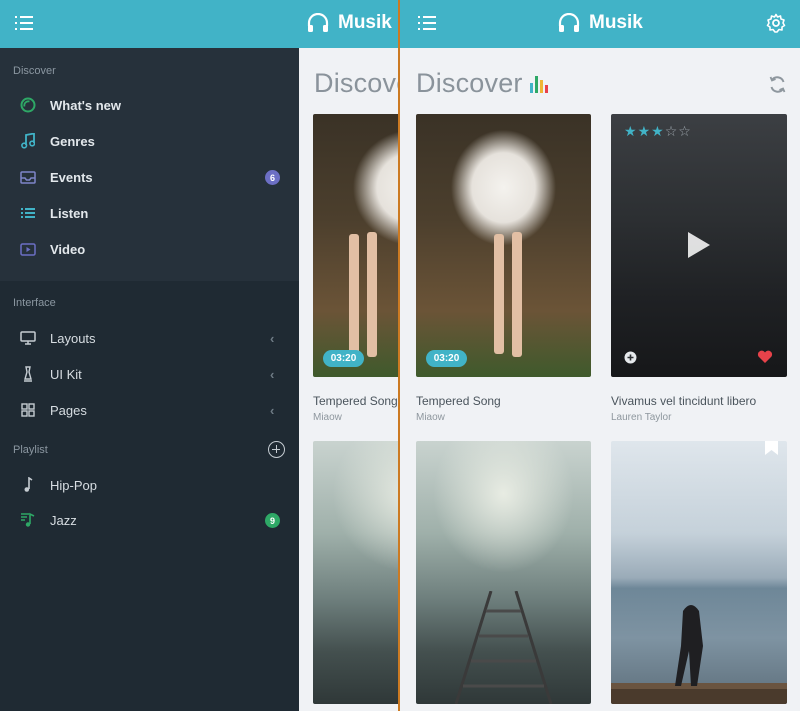 The width and height of the screenshot is (800, 711). Describe the element at coordinates (28, 213) in the screenshot. I see `list-icon` at that location.